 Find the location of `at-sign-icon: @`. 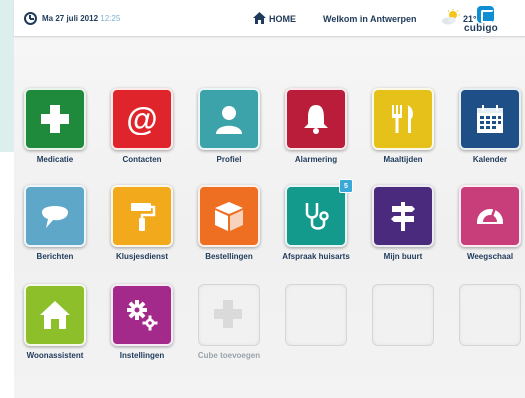

at-sign-icon: @ is located at coordinates (141, 119).